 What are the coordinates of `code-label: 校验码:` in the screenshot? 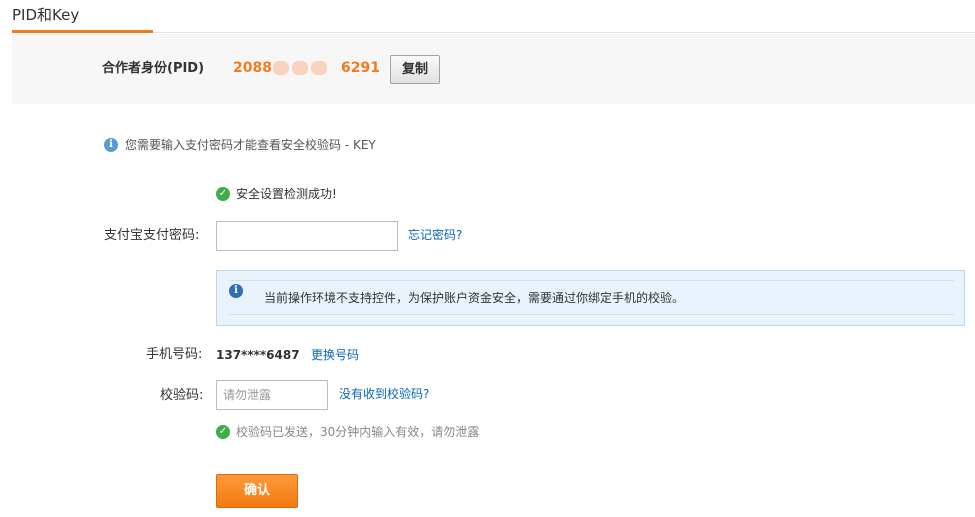 It's located at (182, 395).